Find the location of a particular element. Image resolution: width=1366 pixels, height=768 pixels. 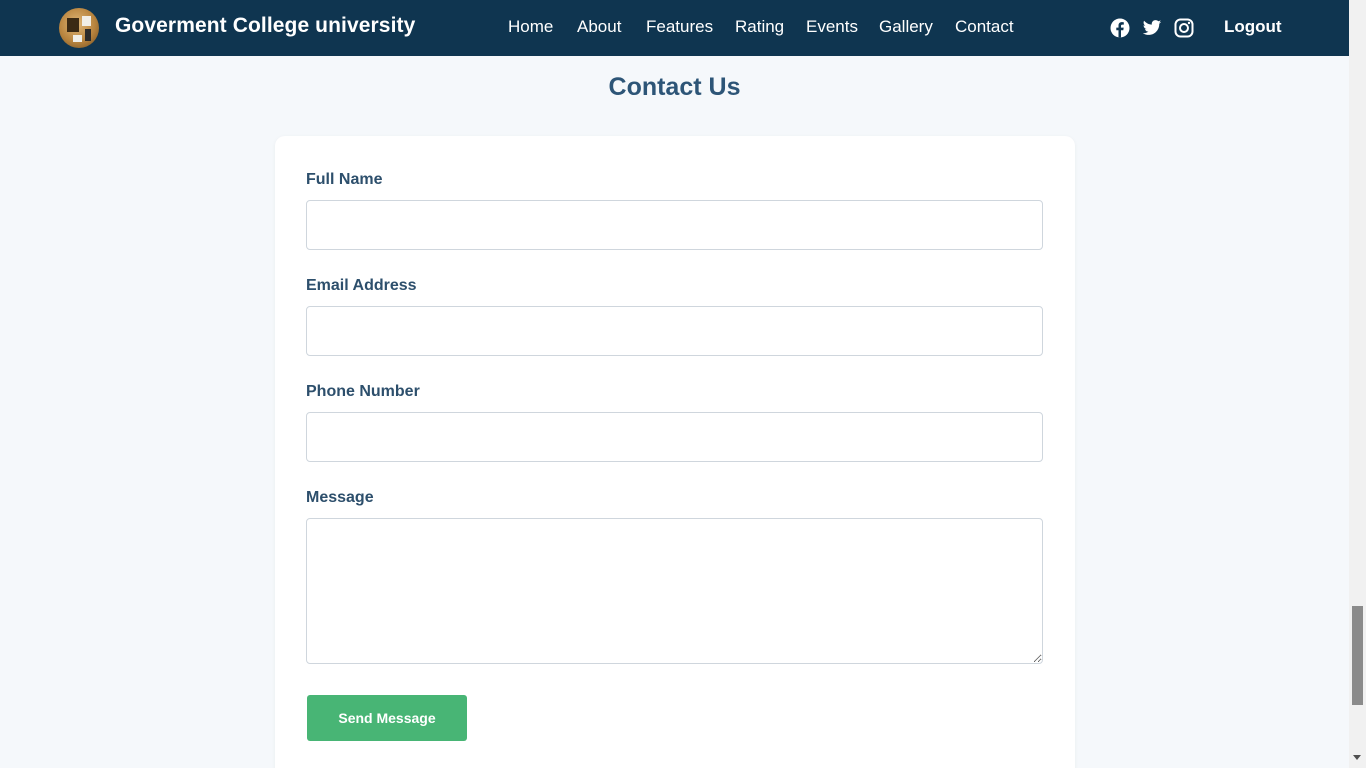

page-title: Contact Us is located at coordinates (674, 87).